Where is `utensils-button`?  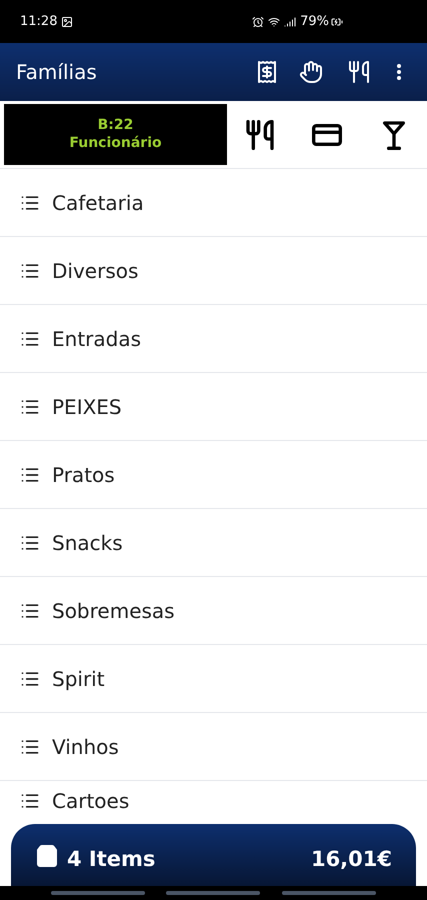
utensils-button is located at coordinates (260, 134).